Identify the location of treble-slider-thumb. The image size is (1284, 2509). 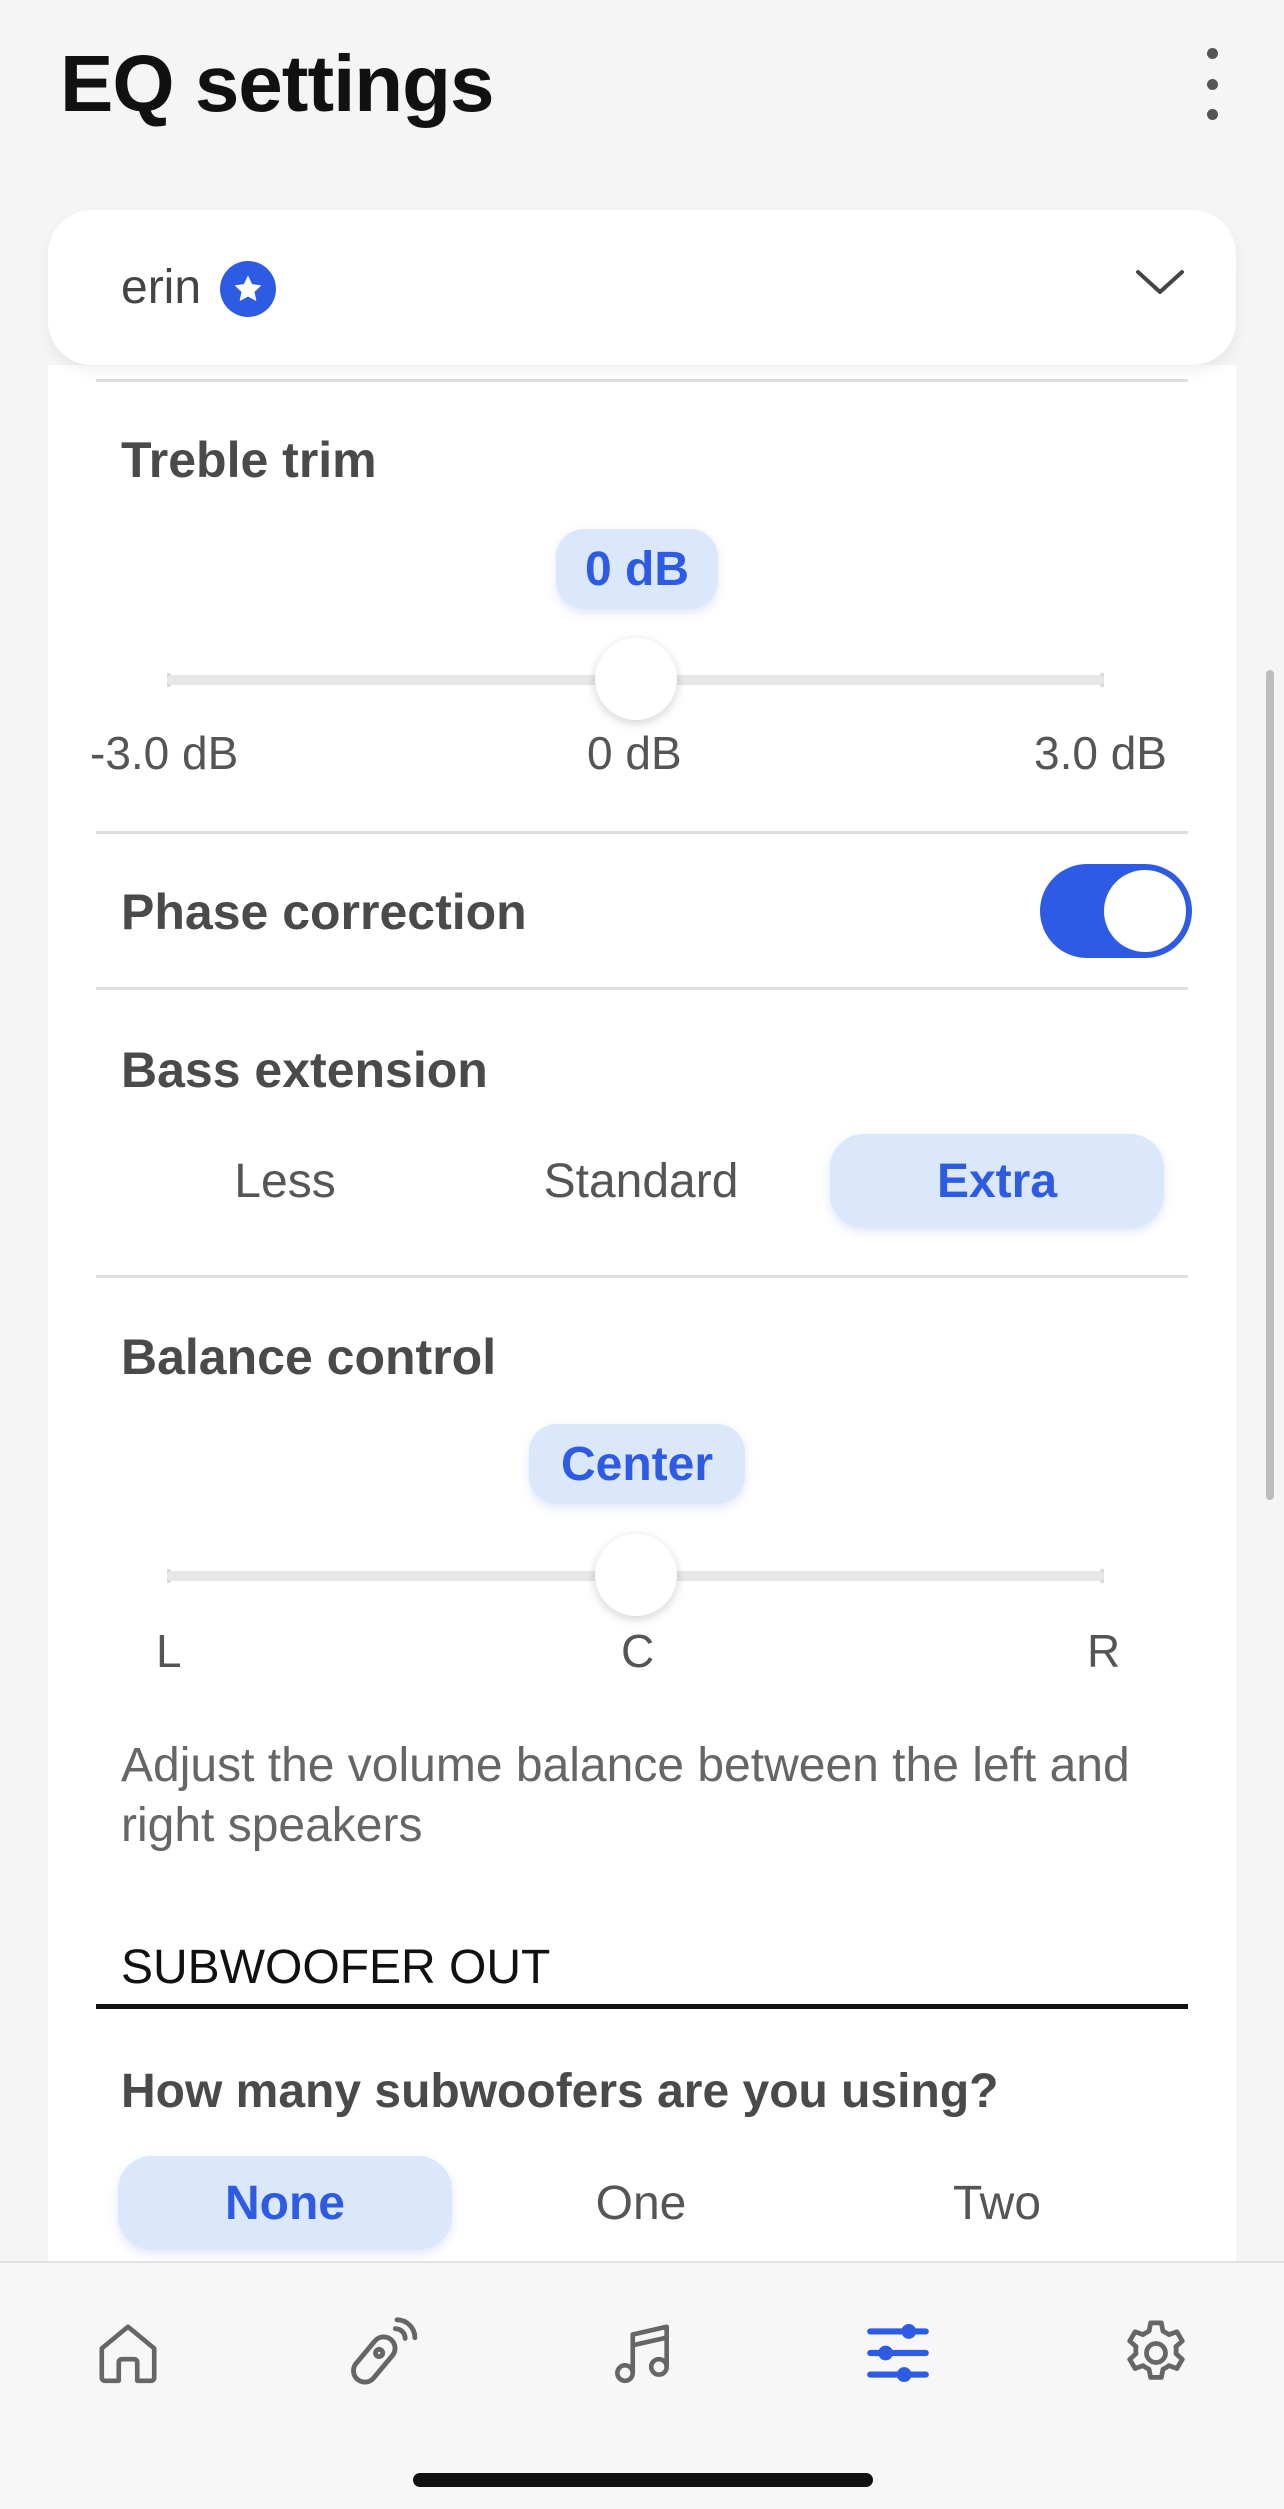
(635, 679).